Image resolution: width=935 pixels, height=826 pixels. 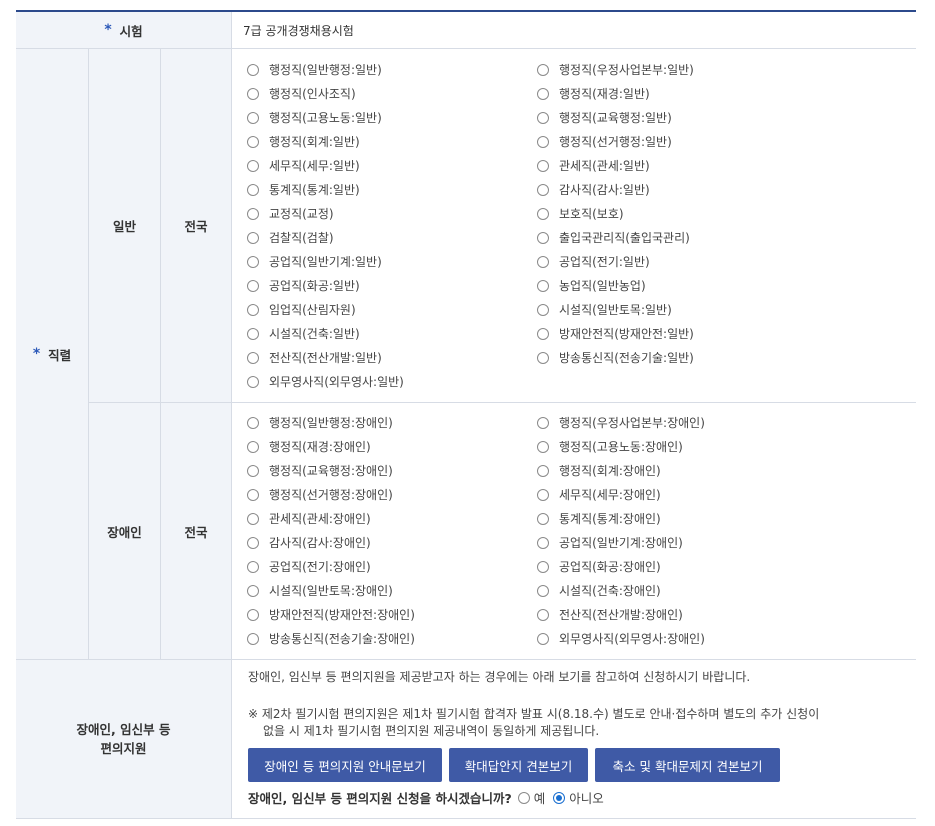 I want to click on position-option: 방재안전직(방재안전:장애인), so click(x=331, y=614).